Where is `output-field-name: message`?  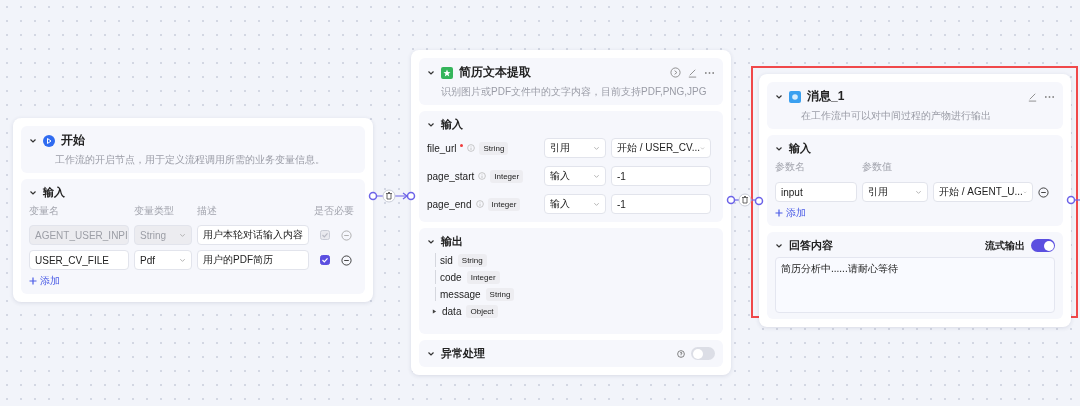
output-field-name: message is located at coordinates (460, 294).